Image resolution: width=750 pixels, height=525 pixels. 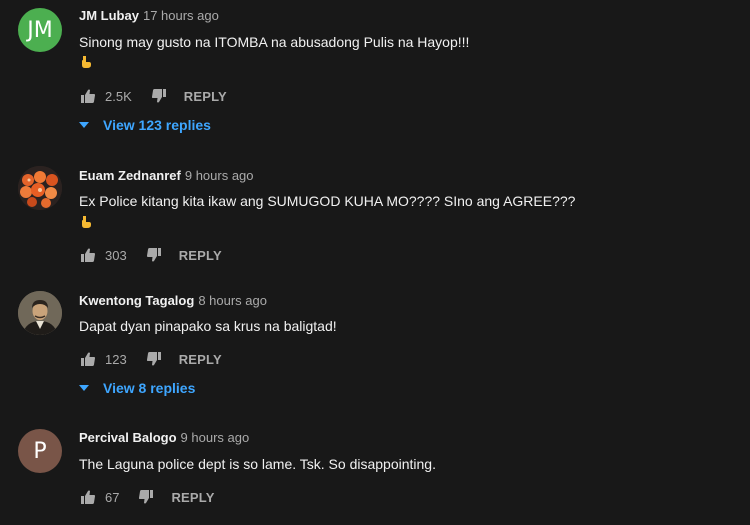 What do you see at coordinates (232, 300) in the screenshot?
I see `comment-time: 8 hours ago` at bounding box center [232, 300].